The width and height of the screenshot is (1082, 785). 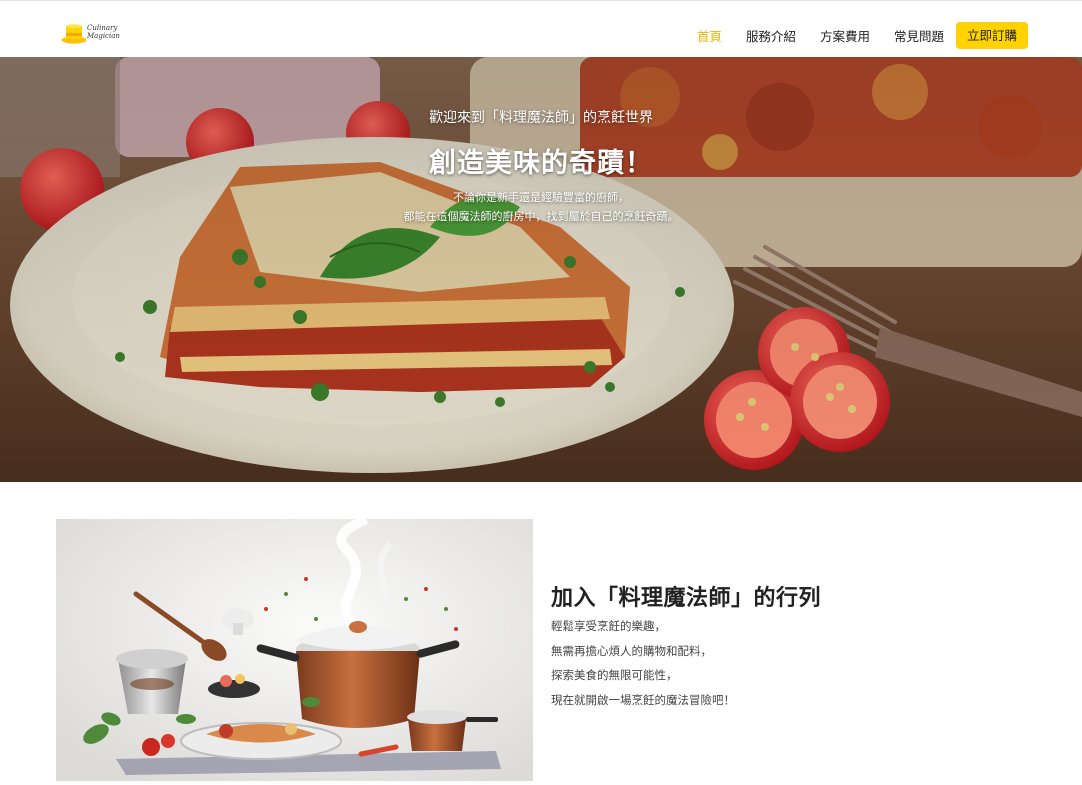 I want to click on nav-home: 首頁, so click(x=709, y=35).